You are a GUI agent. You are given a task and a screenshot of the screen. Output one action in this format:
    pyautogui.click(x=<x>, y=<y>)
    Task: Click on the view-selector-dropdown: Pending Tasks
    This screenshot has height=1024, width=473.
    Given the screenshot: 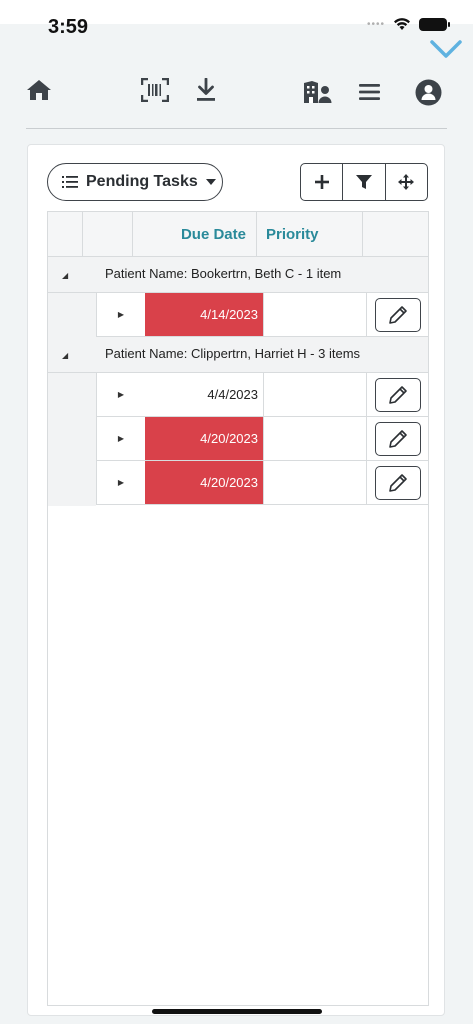 What is the action you would take?
    pyautogui.click(x=135, y=182)
    